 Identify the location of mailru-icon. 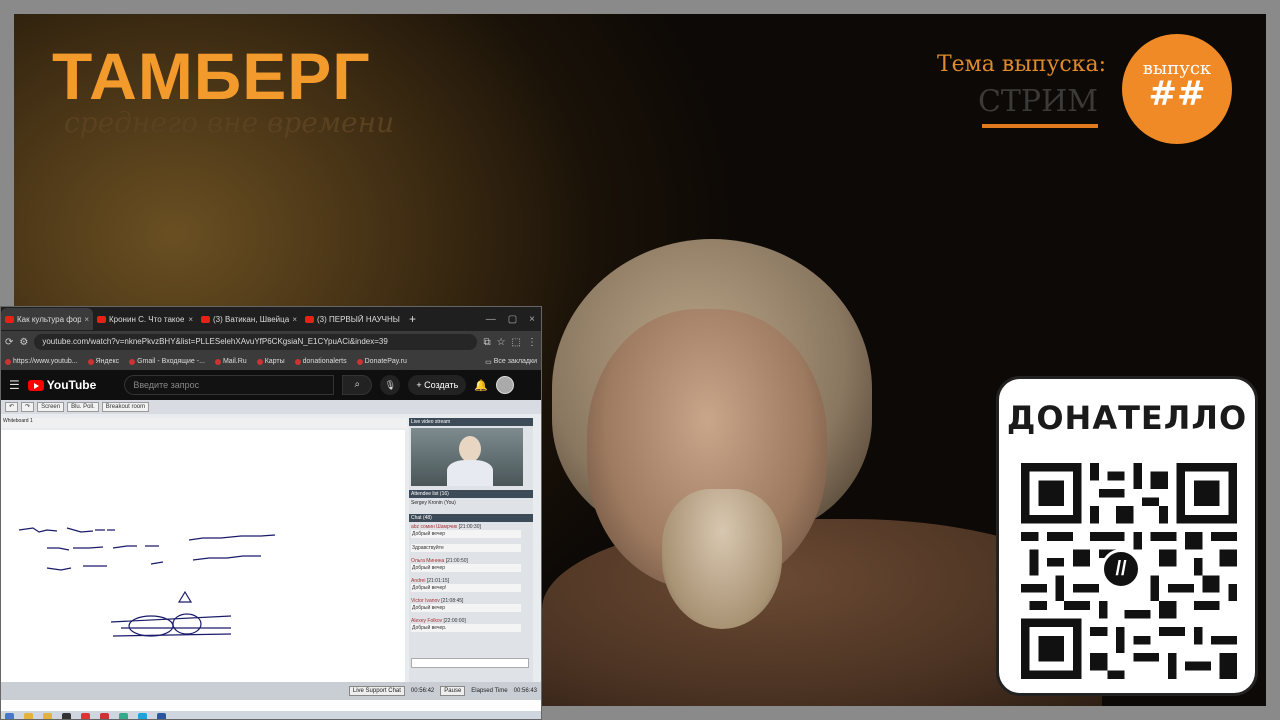
(217, 361).